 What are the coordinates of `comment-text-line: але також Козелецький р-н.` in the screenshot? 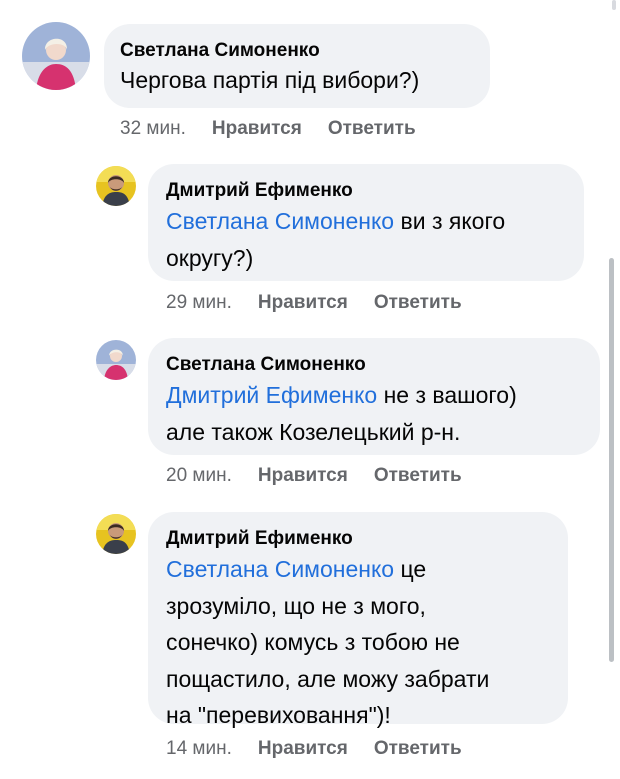 It's located at (313, 431).